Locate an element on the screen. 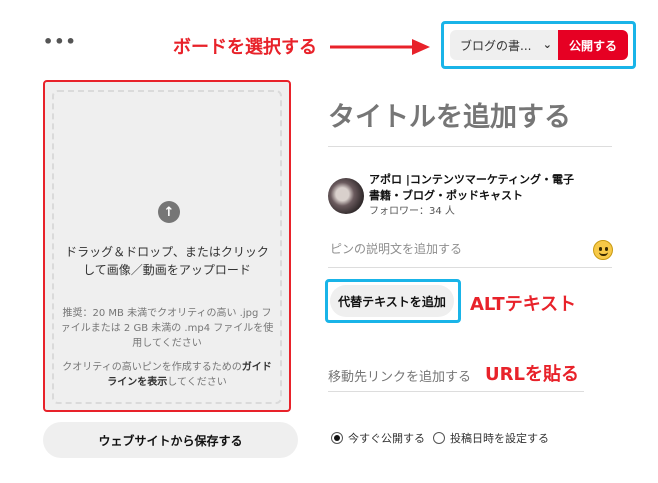 The image size is (658, 483). upload-guideline-text: クオリティの高いピンを作成するためのガイドラインを表示してください is located at coordinates (167, 375).